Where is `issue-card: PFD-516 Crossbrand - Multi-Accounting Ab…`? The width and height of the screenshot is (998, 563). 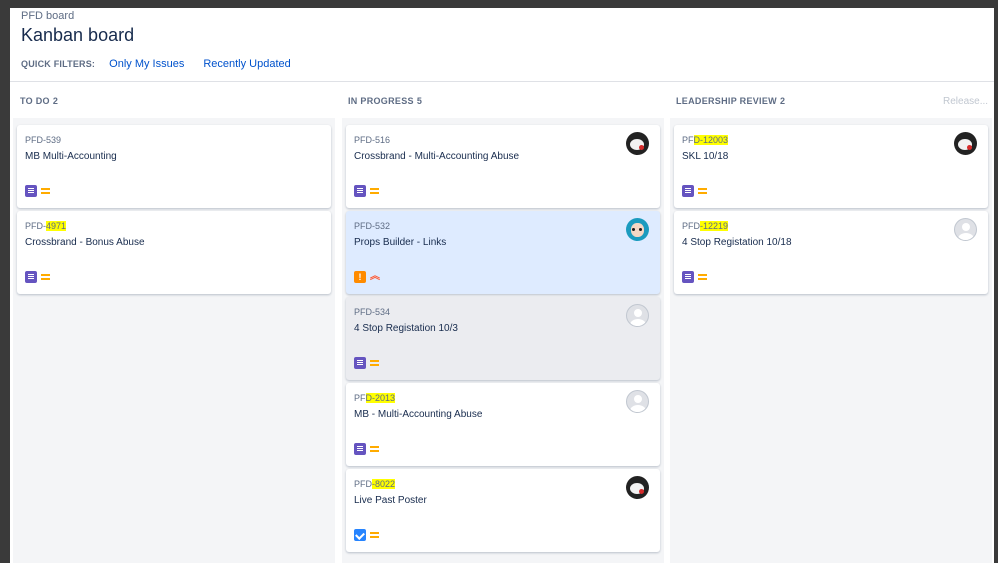
issue-card: PFD-516 Crossbrand - Multi-Accounting Ab… is located at coordinates (503, 166).